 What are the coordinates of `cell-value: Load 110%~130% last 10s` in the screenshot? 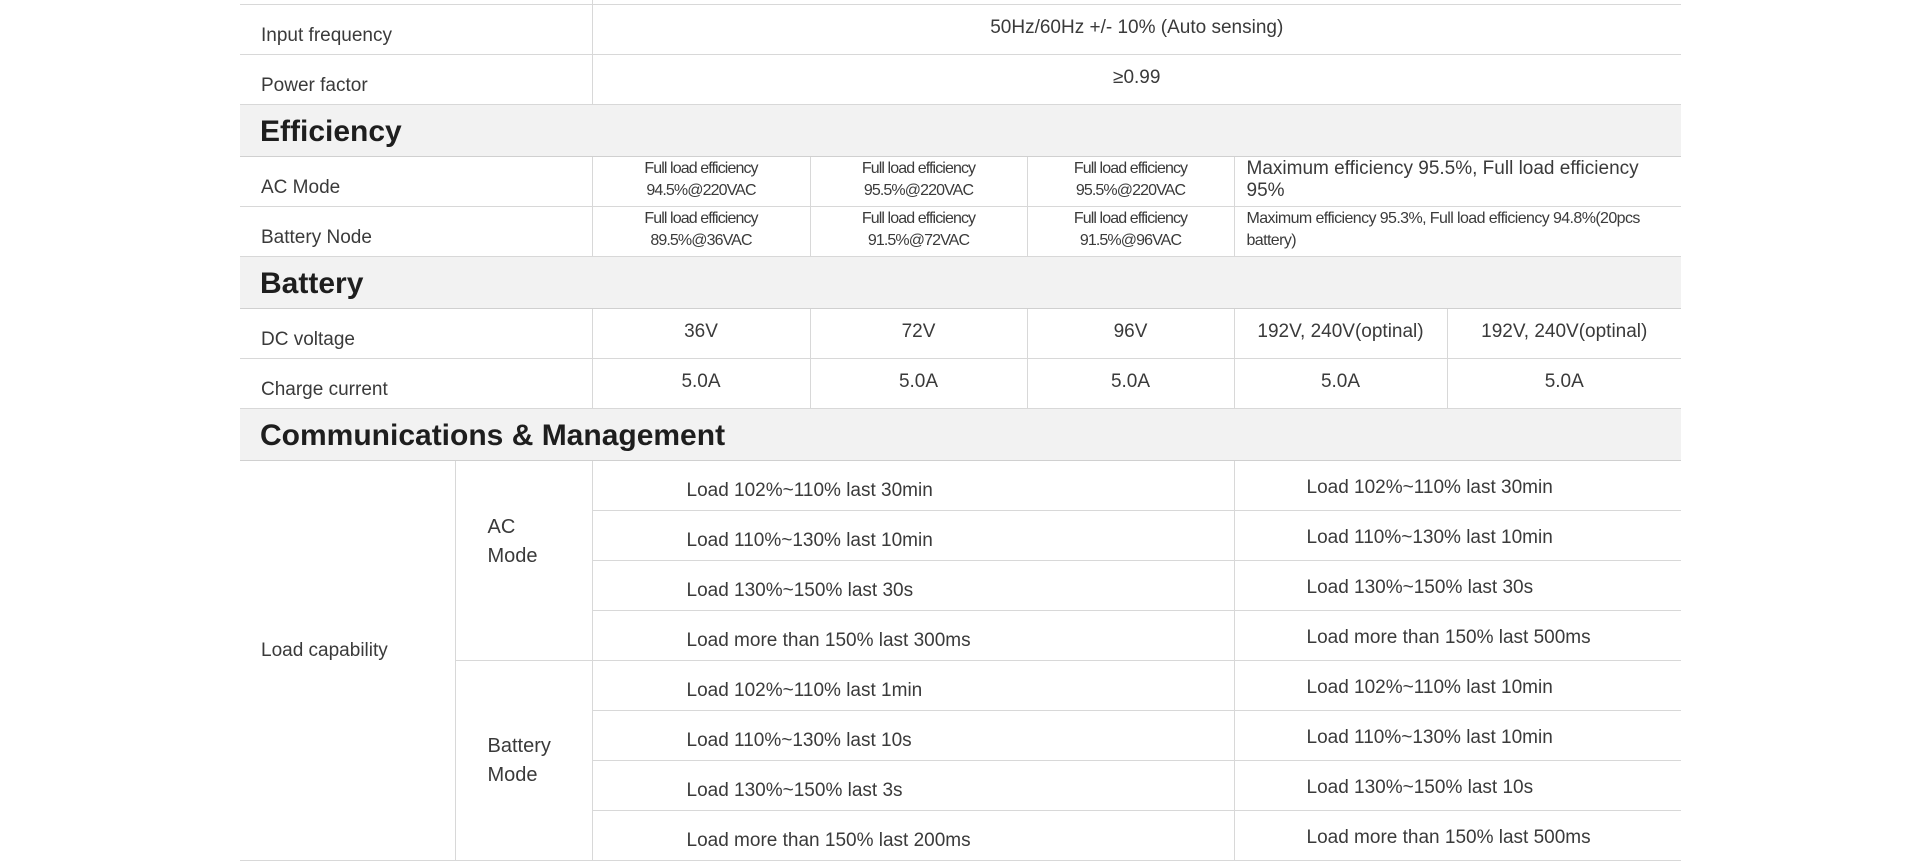 It's located at (912, 735).